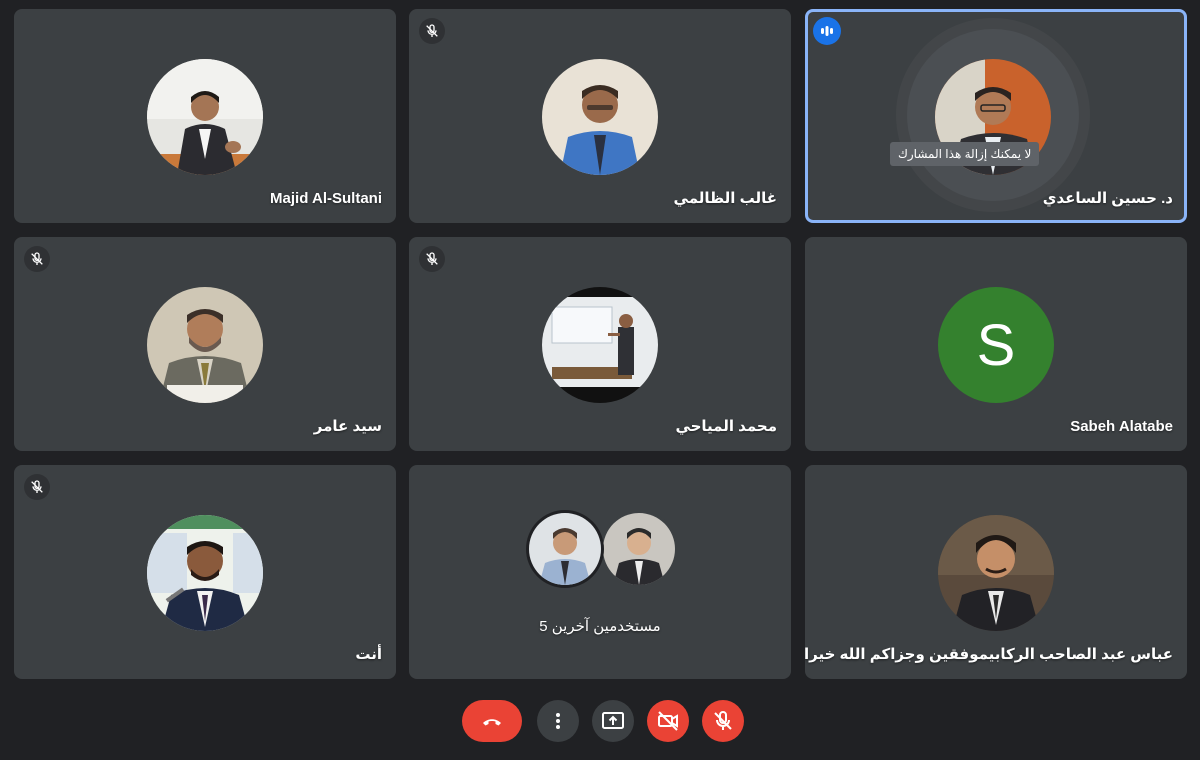  I want to click on participant-tile-others: 5 مستخدمين آخرين, so click(600, 572).